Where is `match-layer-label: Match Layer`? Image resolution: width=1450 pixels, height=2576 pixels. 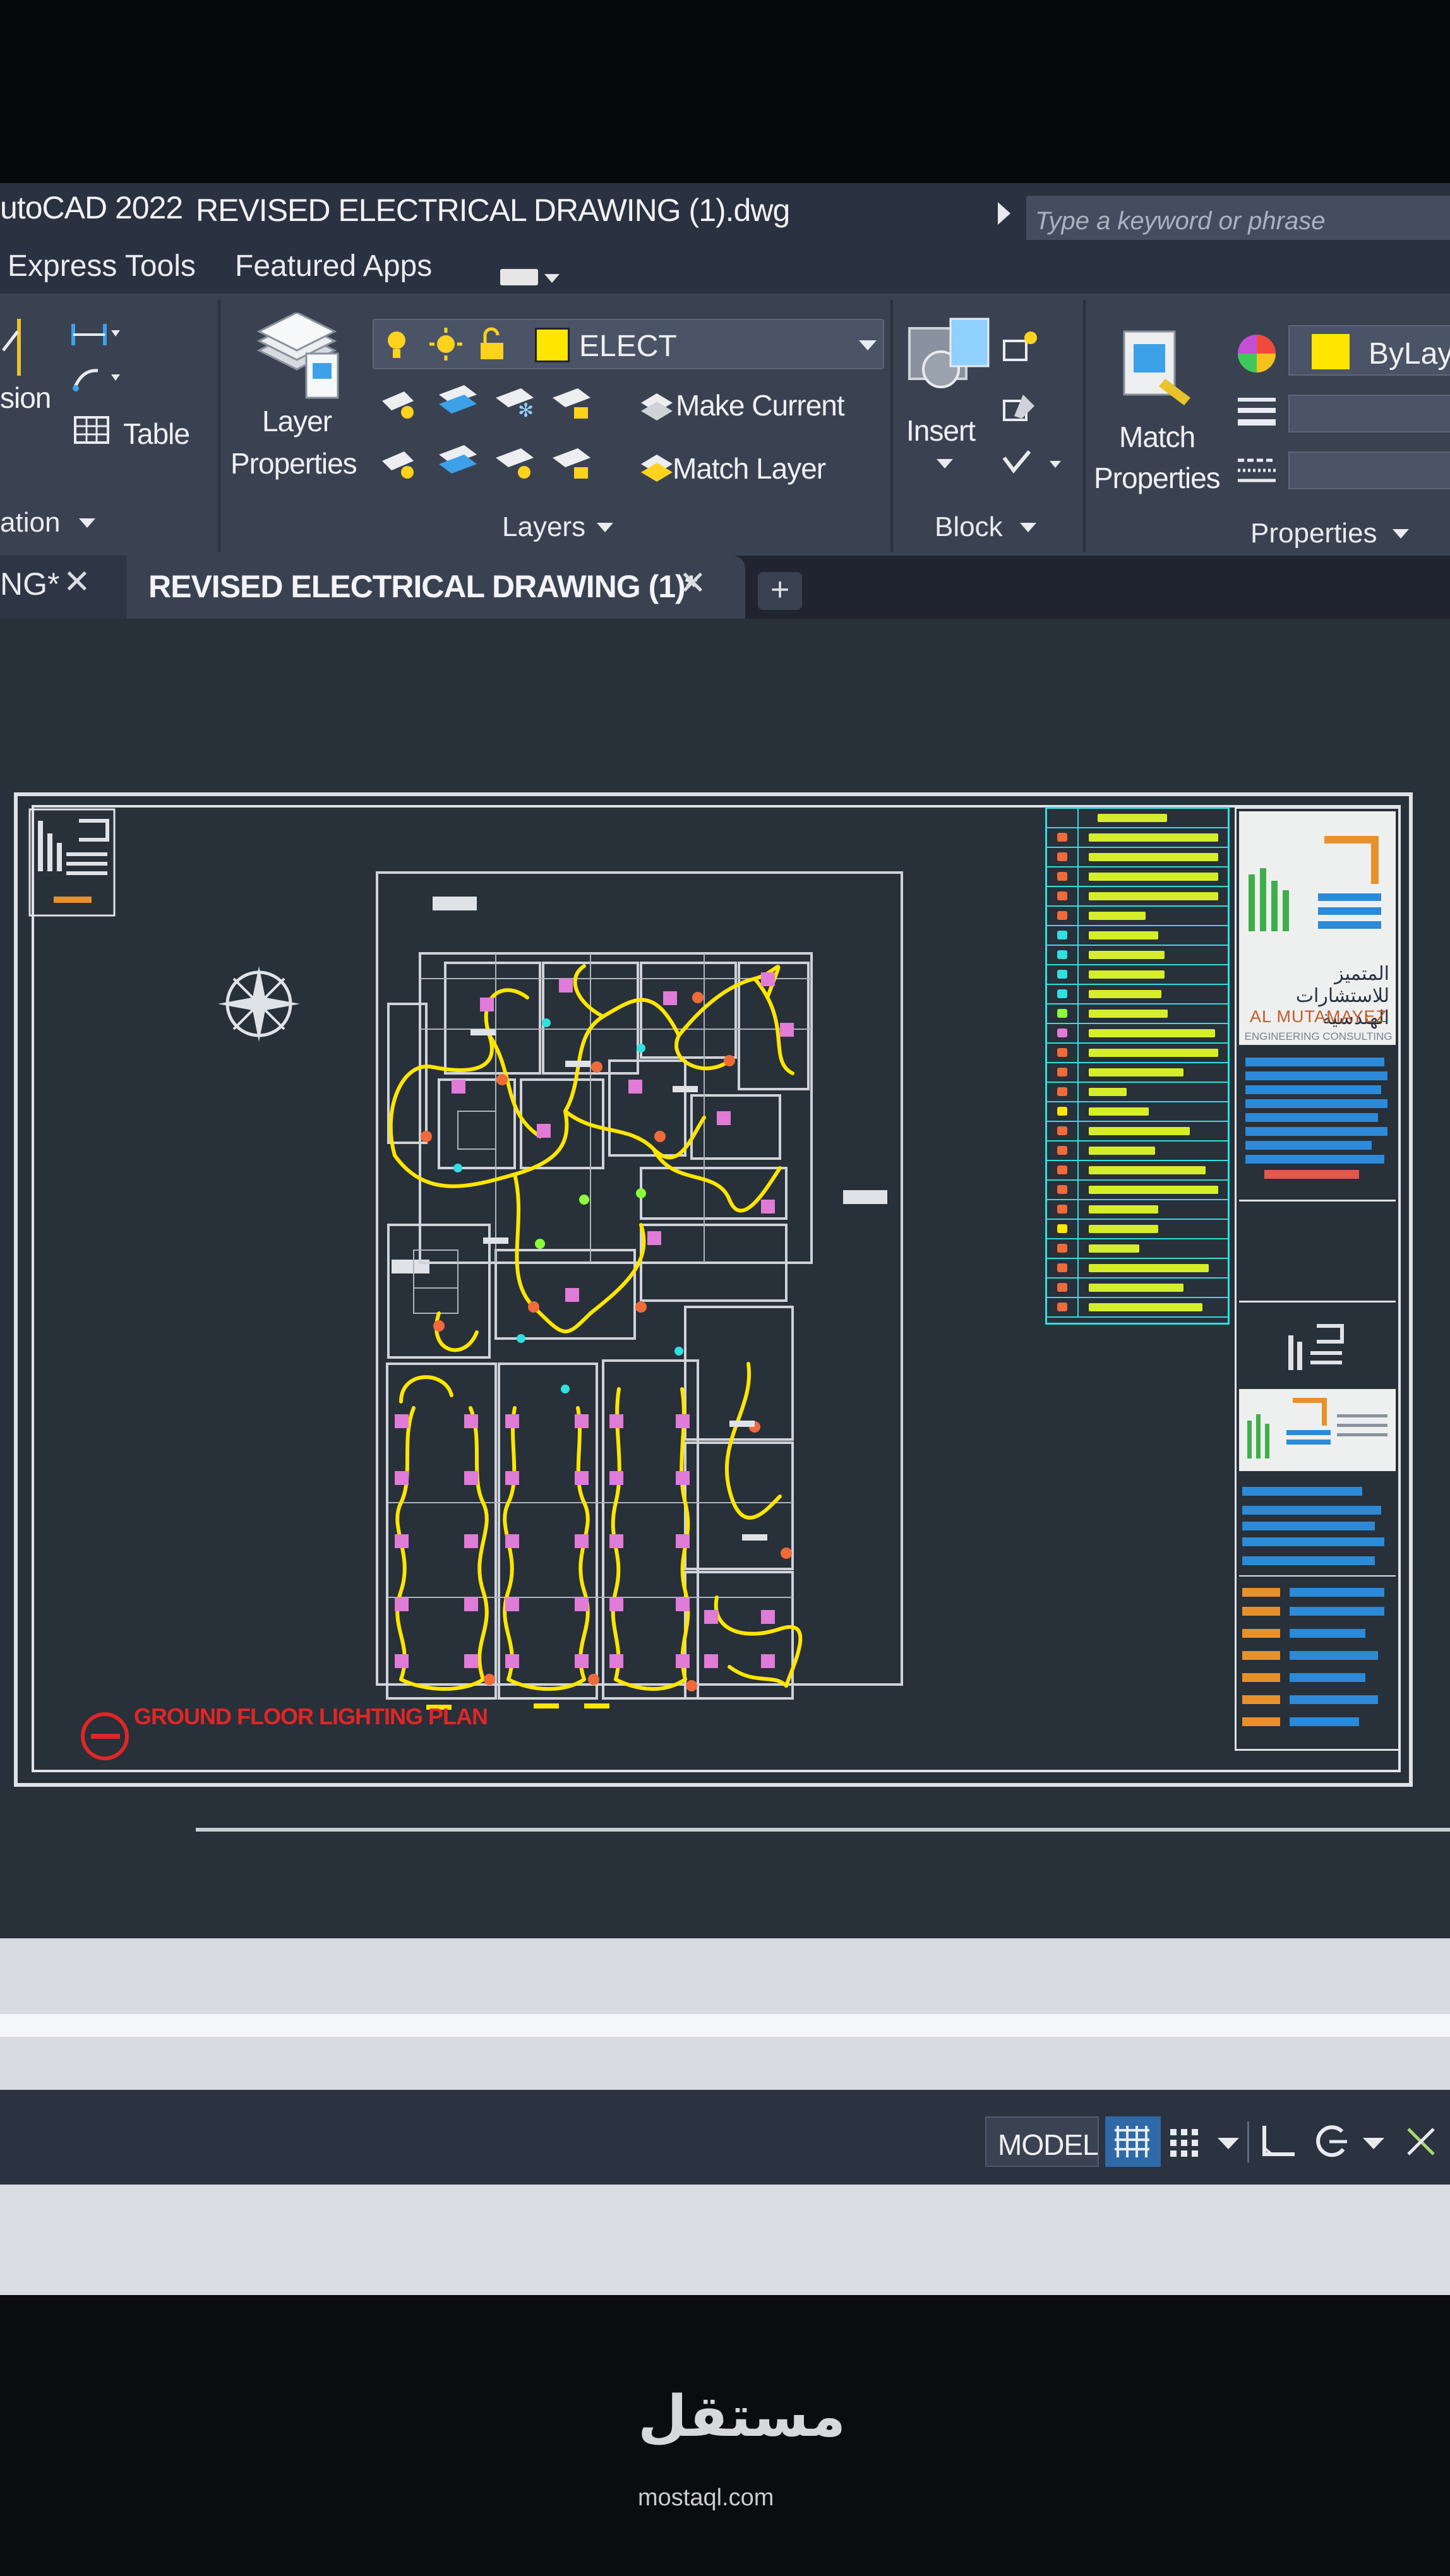
match-layer-label: Match Layer is located at coordinates (749, 468).